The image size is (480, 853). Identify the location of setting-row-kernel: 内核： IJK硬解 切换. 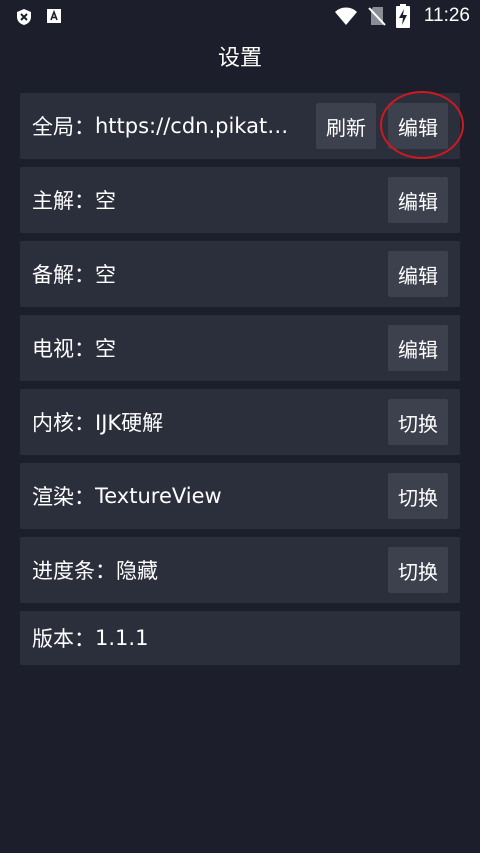
(240, 422).